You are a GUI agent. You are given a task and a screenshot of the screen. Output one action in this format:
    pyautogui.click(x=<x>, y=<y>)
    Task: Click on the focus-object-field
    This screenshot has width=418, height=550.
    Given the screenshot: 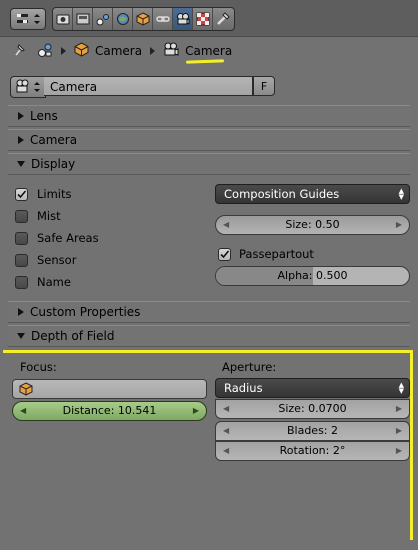 What is the action you would take?
    pyautogui.click(x=109, y=389)
    